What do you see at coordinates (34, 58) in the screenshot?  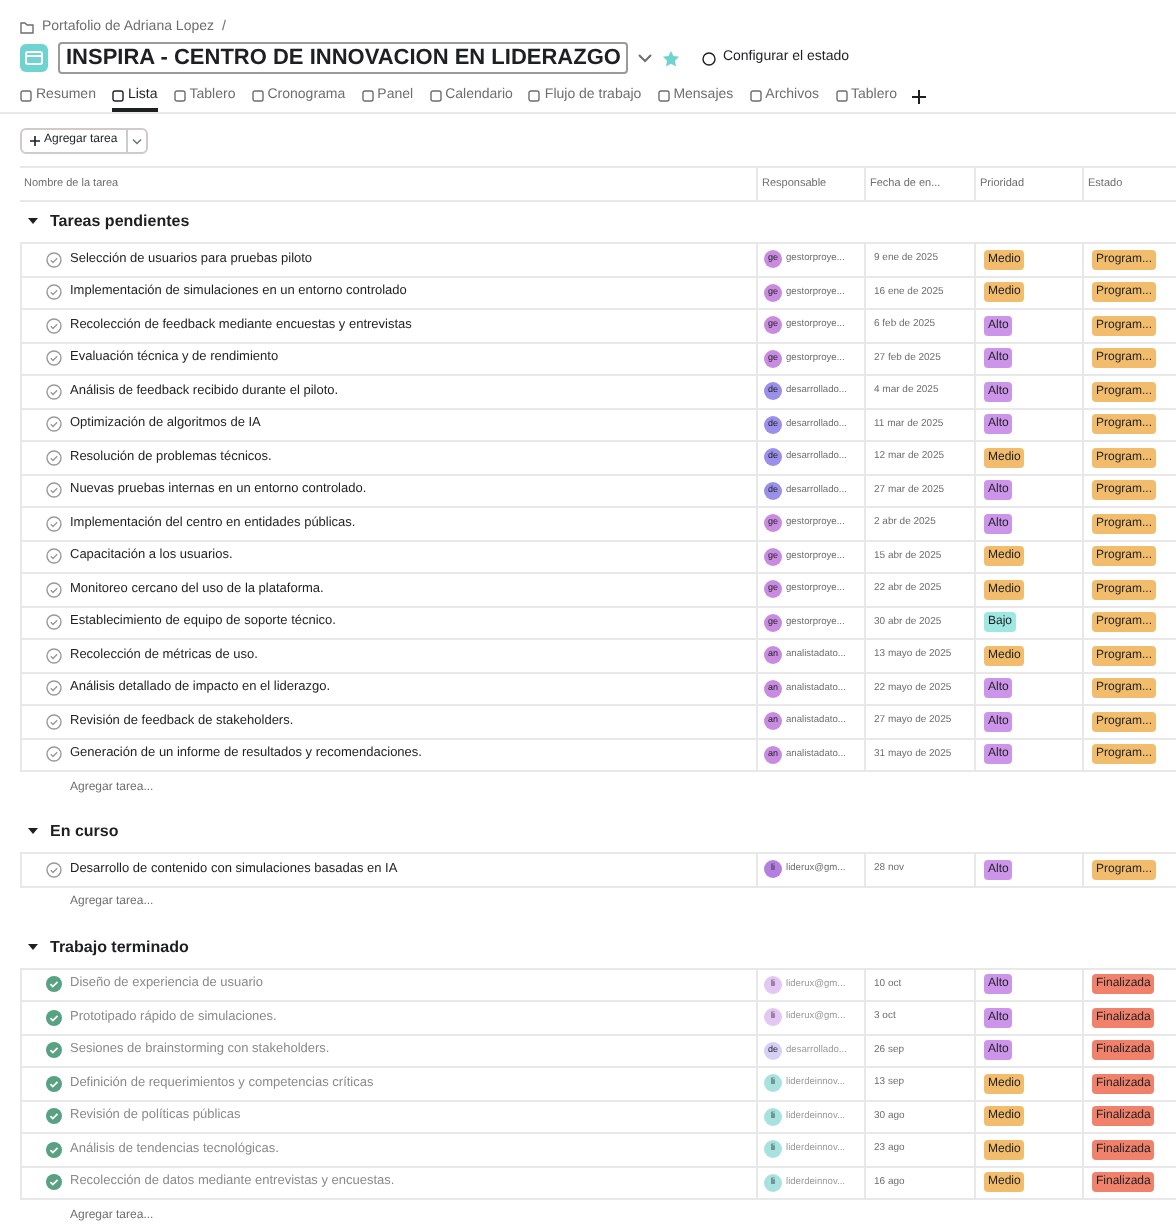 I see `calendar-icon` at bounding box center [34, 58].